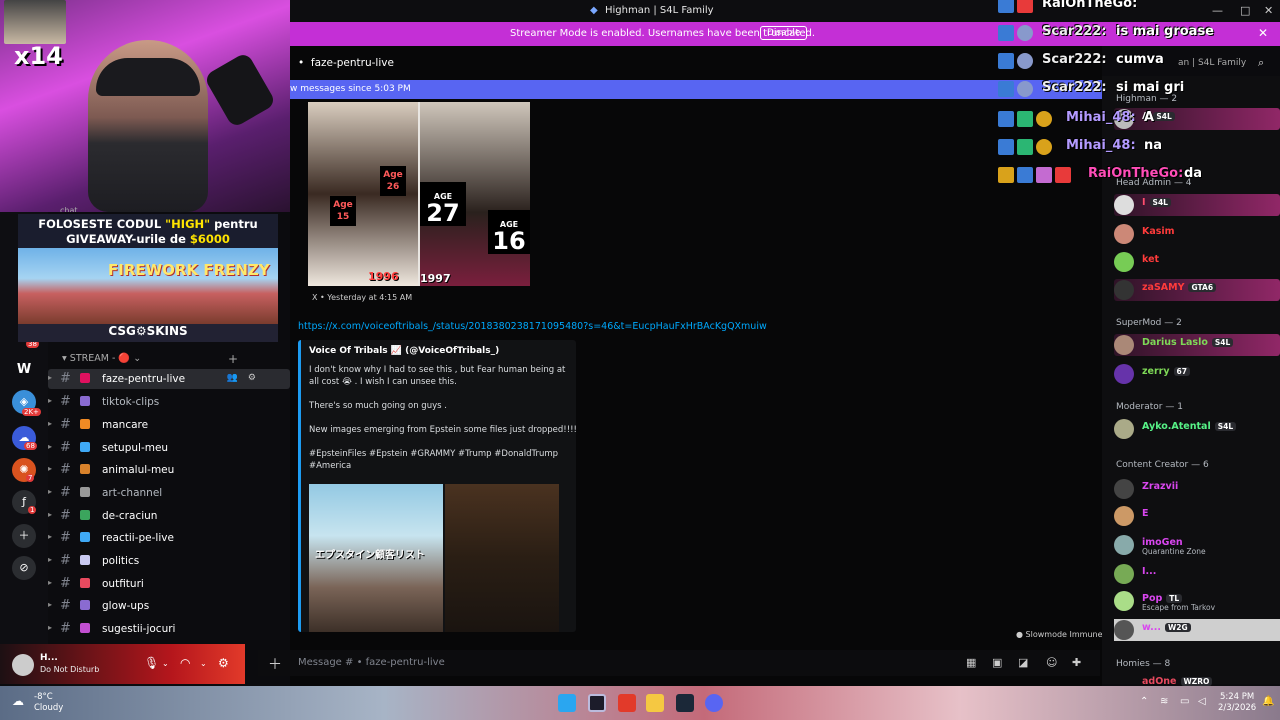  What do you see at coordinates (705, 89) in the screenshot?
I see `new-messages-bar: w messages since 5:03 PM` at bounding box center [705, 89].